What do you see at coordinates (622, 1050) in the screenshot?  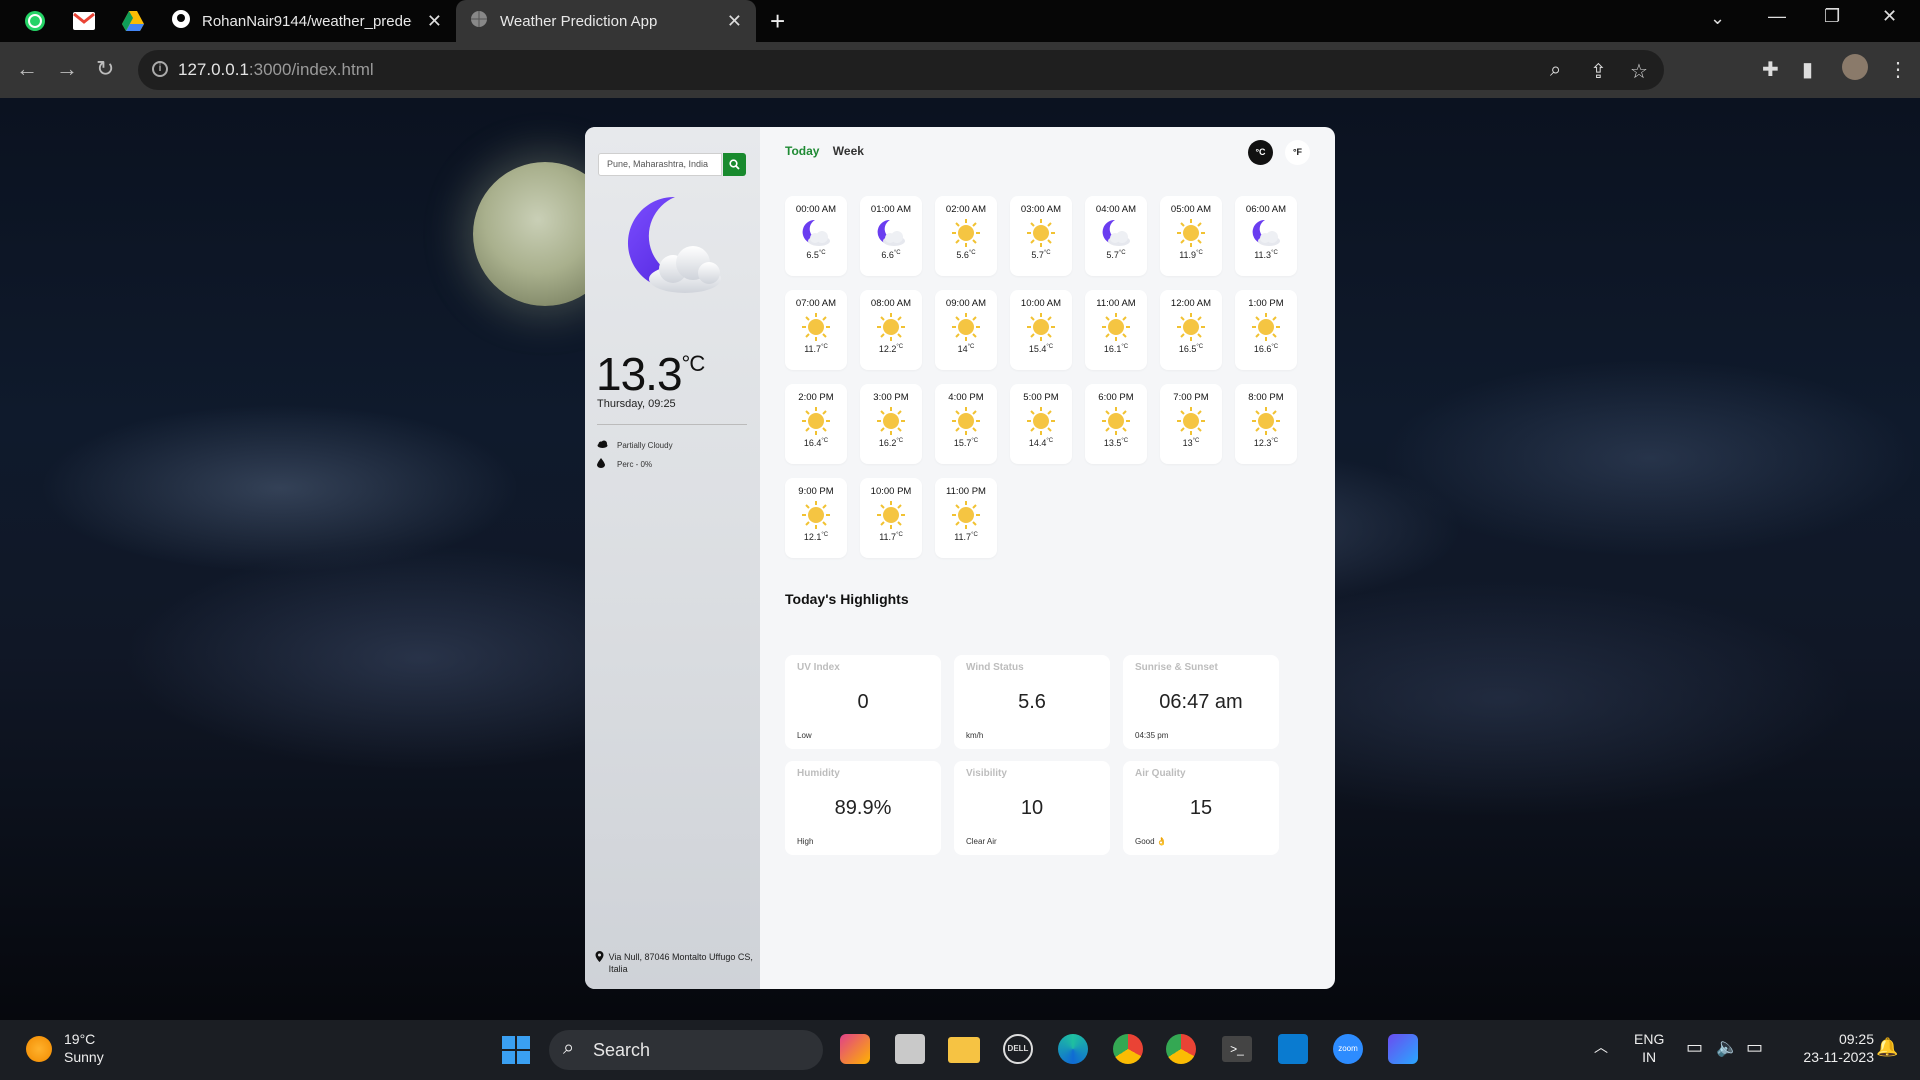 I see `search-label: Search` at bounding box center [622, 1050].